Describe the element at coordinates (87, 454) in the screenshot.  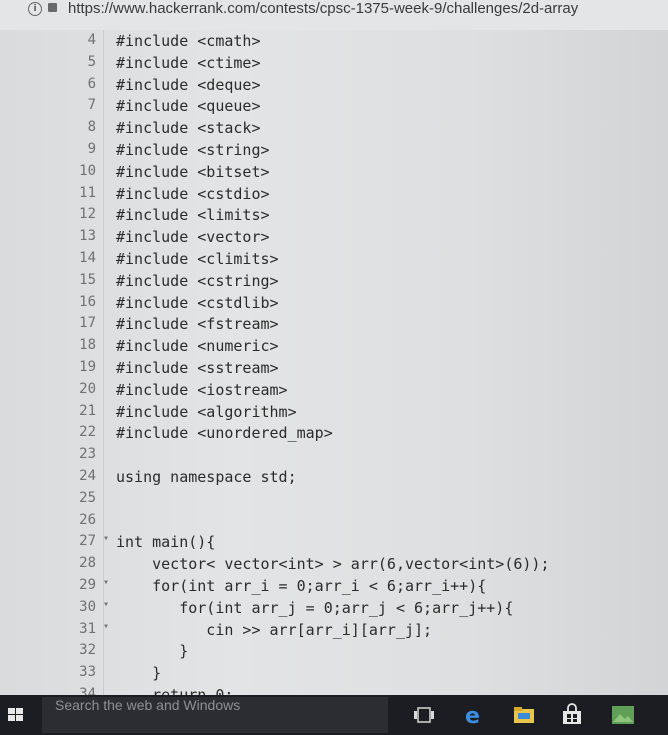
I see `line-number: 23` at that location.